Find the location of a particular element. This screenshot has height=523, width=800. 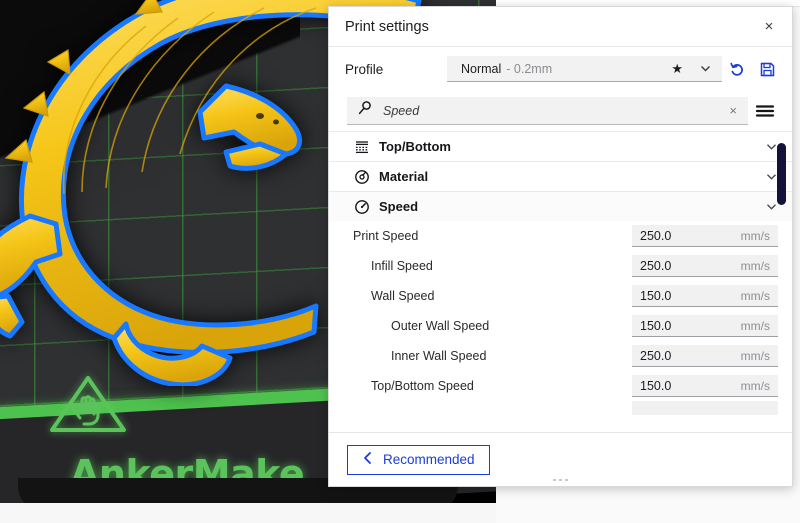

setting-row: Wall Speed 150.0 mm/s is located at coordinates (560, 296).